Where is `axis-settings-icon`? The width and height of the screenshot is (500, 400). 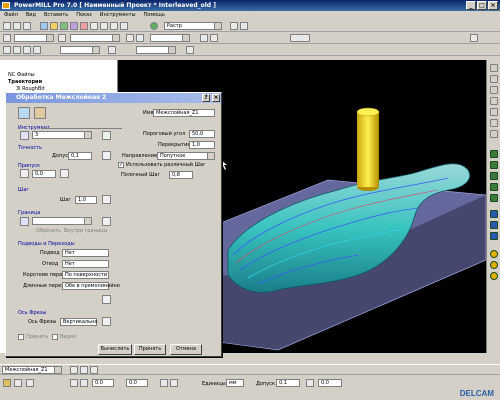
axis-settings-icon is located at coordinates (106, 321).